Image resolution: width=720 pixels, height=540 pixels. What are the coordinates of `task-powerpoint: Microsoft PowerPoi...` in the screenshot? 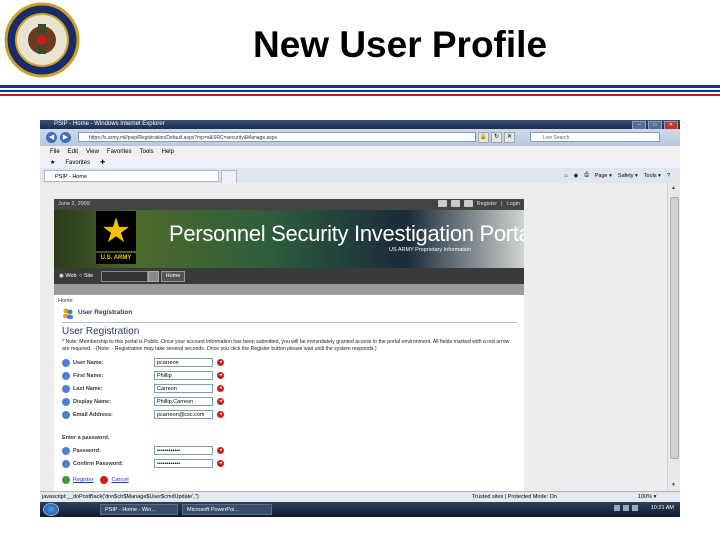 It's located at (227, 509).